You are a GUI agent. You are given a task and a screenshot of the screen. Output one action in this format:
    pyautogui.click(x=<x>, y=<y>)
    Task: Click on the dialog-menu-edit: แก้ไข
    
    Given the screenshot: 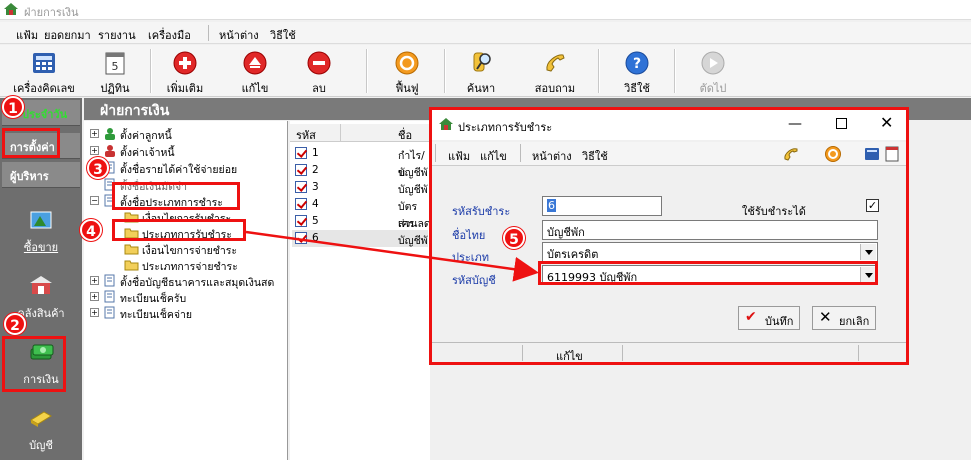 What is the action you would take?
    pyautogui.click(x=493, y=156)
    